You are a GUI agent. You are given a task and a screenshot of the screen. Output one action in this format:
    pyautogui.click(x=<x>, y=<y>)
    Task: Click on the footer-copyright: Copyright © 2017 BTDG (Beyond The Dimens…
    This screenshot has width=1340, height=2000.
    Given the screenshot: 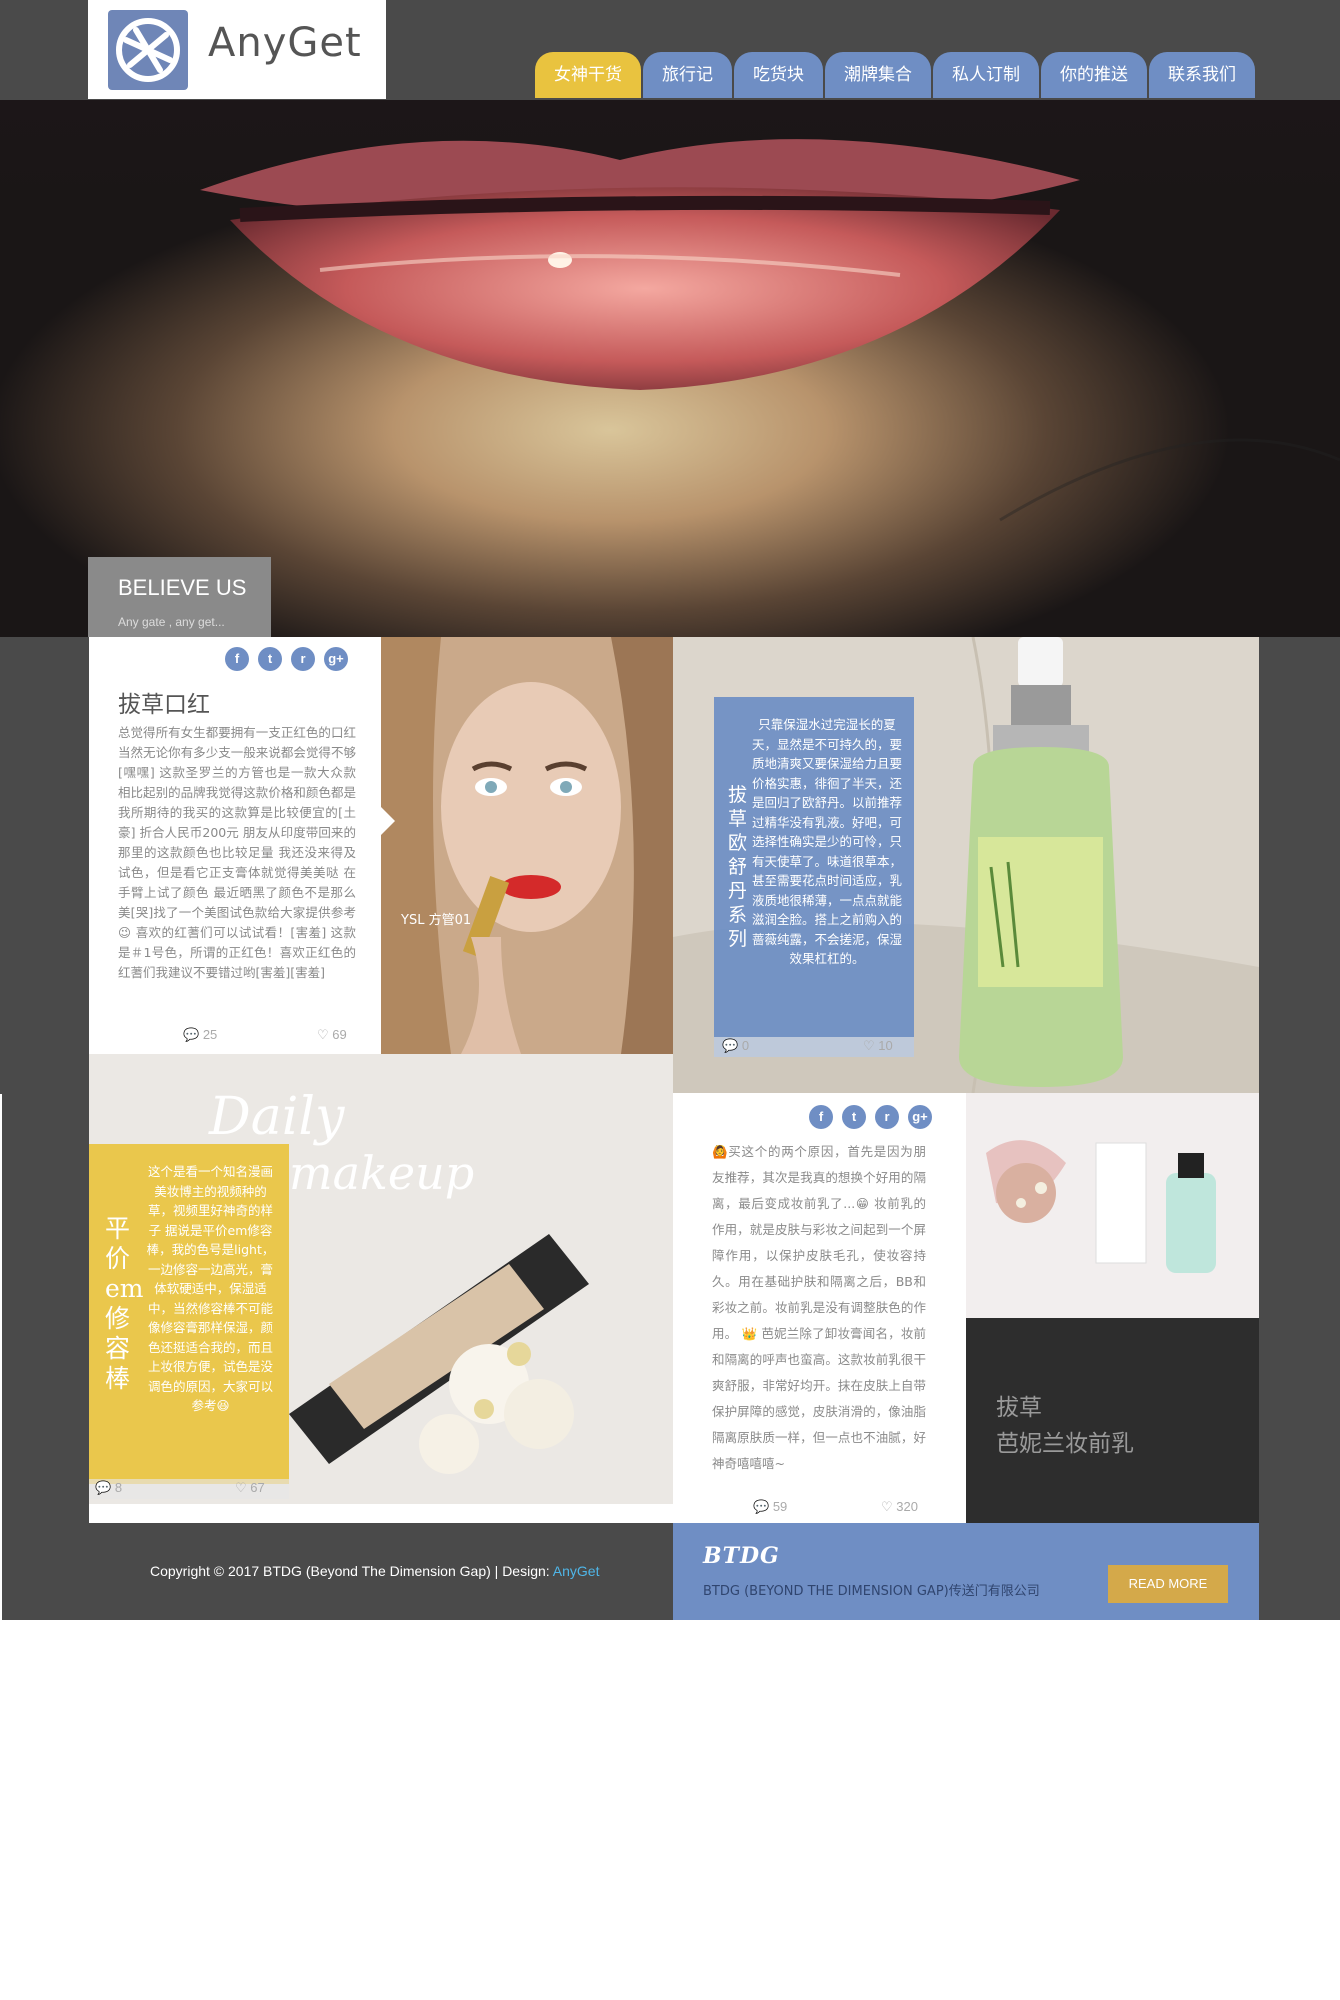 What is the action you would take?
    pyautogui.click(x=374, y=1571)
    